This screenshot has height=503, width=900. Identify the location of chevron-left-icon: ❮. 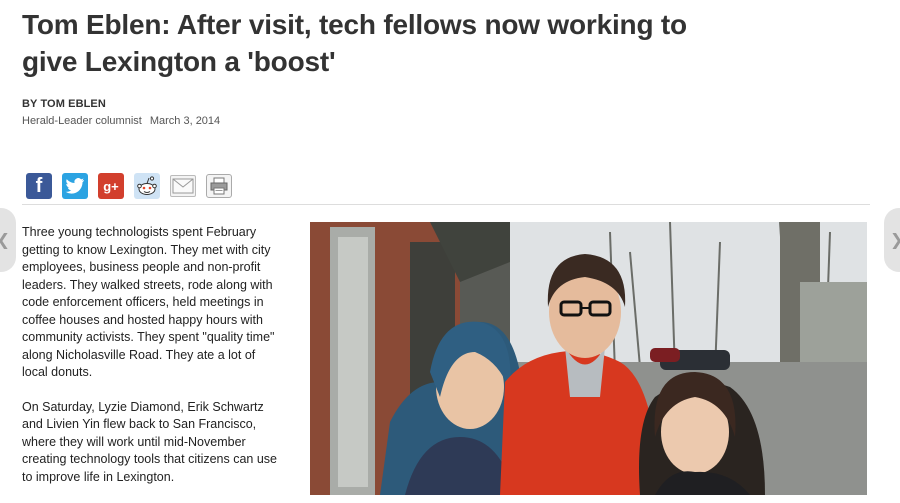
(5, 239).